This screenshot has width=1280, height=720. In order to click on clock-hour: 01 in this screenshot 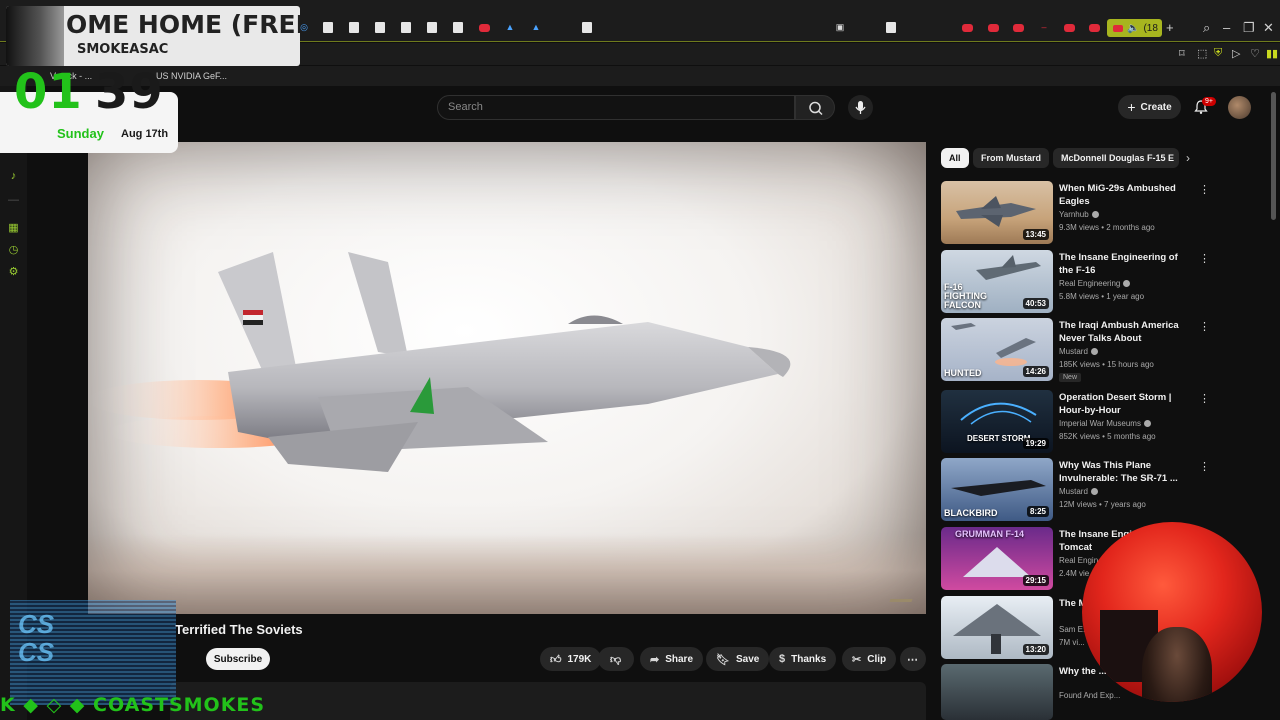, I will do `click(48, 92)`.